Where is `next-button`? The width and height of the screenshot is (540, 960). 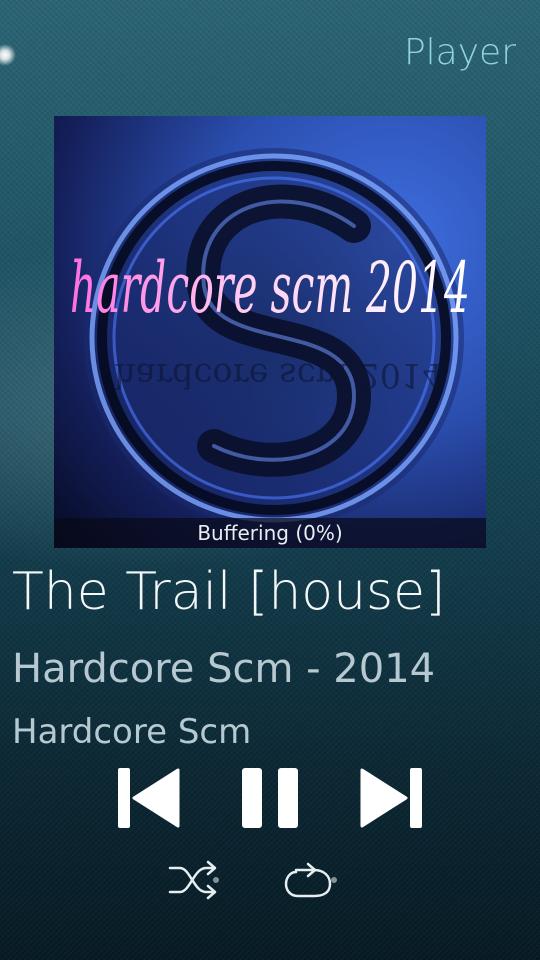 next-button is located at coordinates (392, 798).